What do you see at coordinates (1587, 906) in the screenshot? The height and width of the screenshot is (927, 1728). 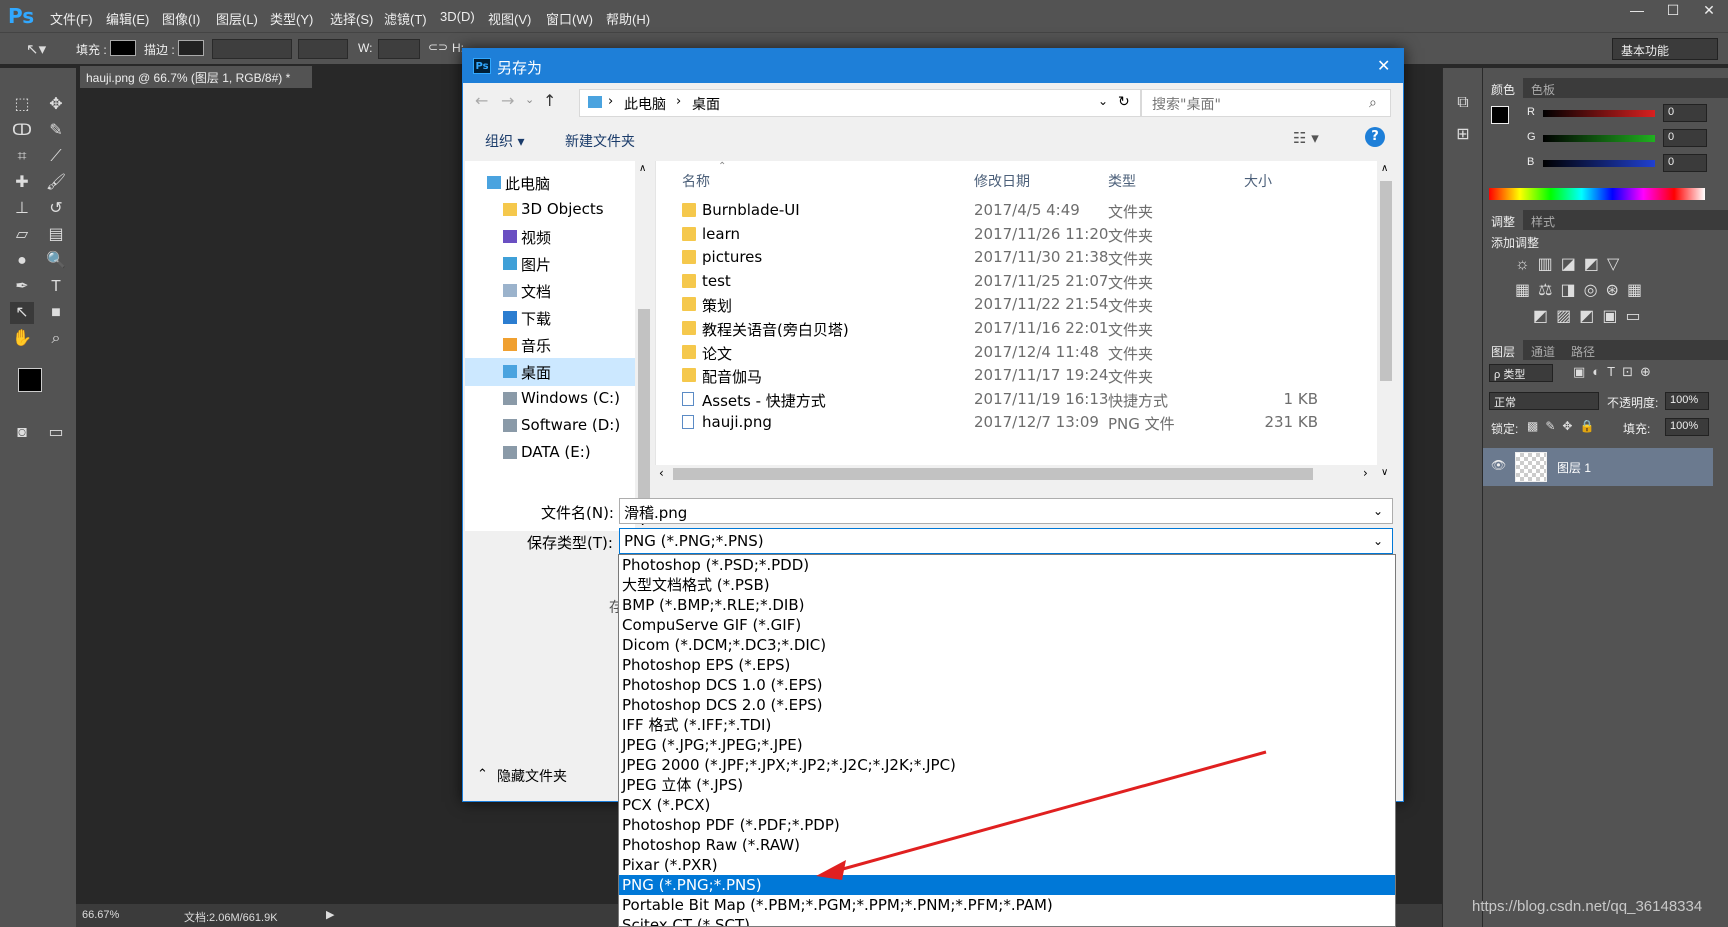 I see `watermark: https://blog.csdn.net/qq_36148334` at bounding box center [1587, 906].